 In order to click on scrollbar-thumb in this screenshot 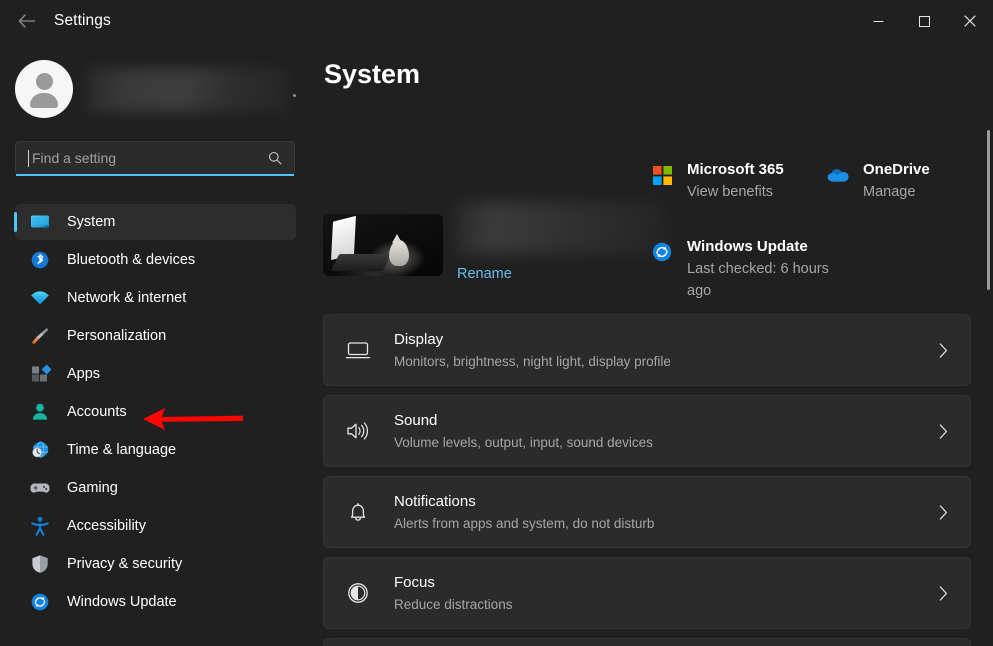, I will do `click(988, 210)`.